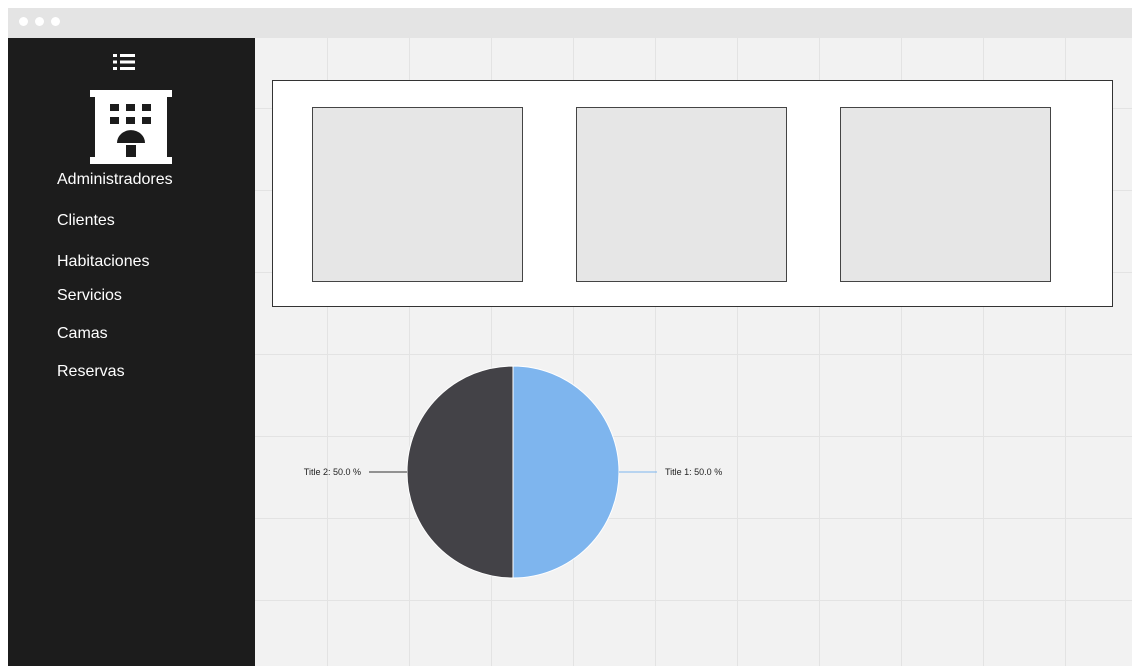 The height and width of the screenshot is (666, 1132). What do you see at coordinates (23, 21) in the screenshot?
I see `window-close-dot` at bounding box center [23, 21].